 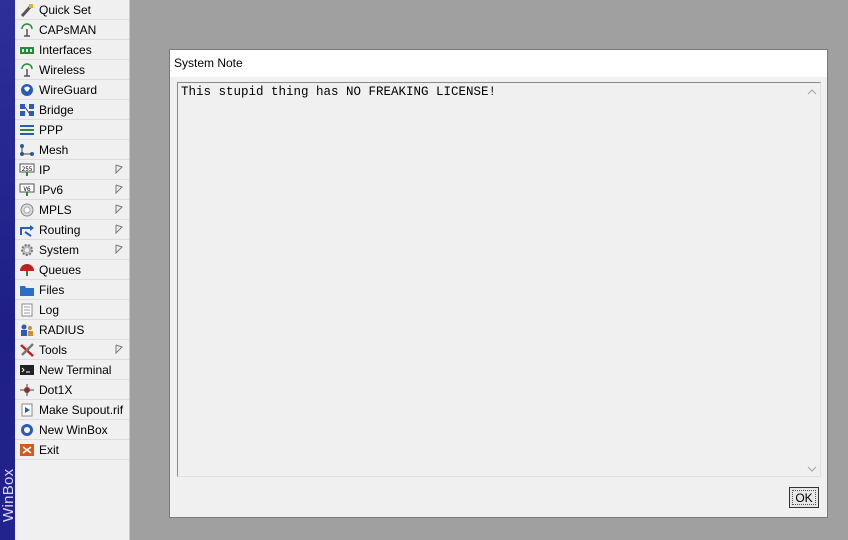 What do you see at coordinates (27, 290) in the screenshot?
I see `files-icon` at bounding box center [27, 290].